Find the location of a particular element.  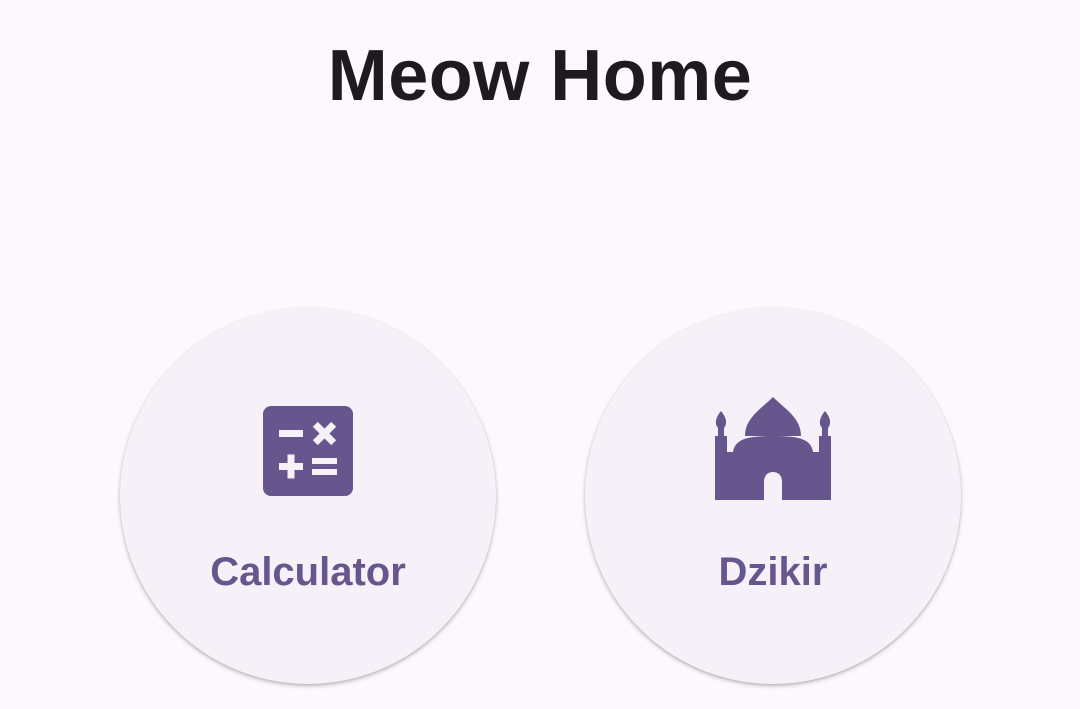

dzikir-label: Dzikir is located at coordinates (773, 572).